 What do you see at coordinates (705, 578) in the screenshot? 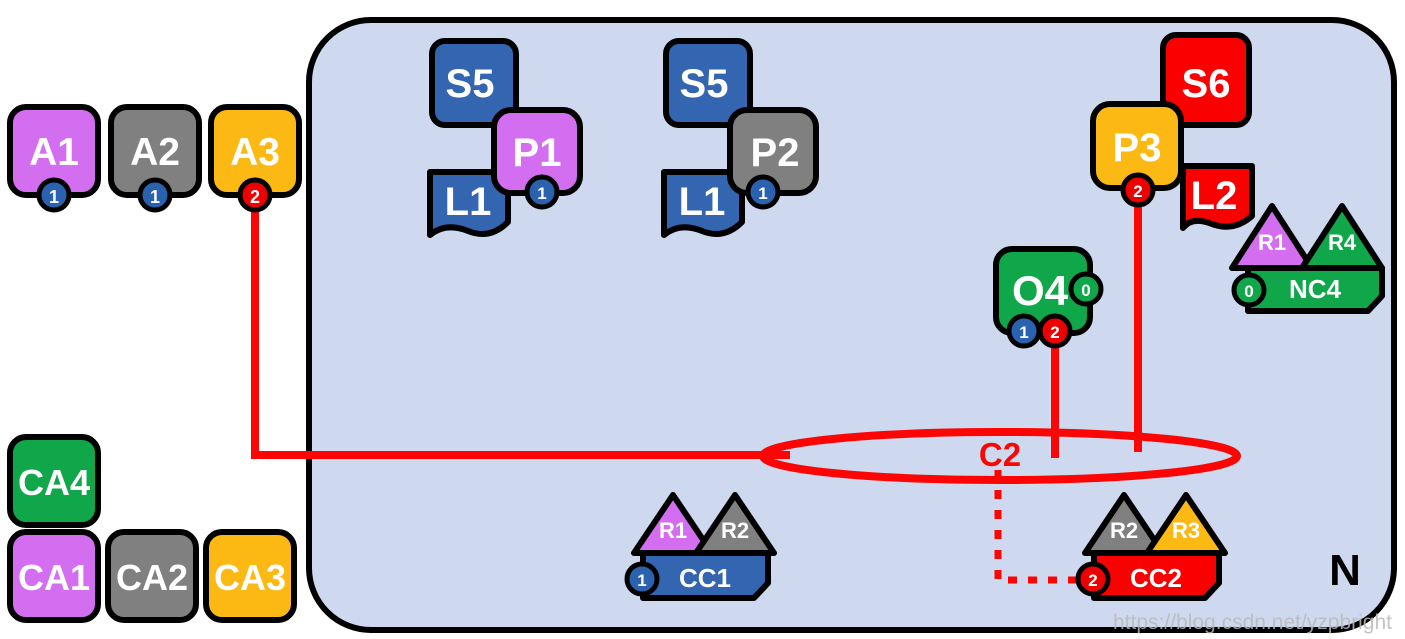
I see `container-cc1-label: CC1` at bounding box center [705, 578].